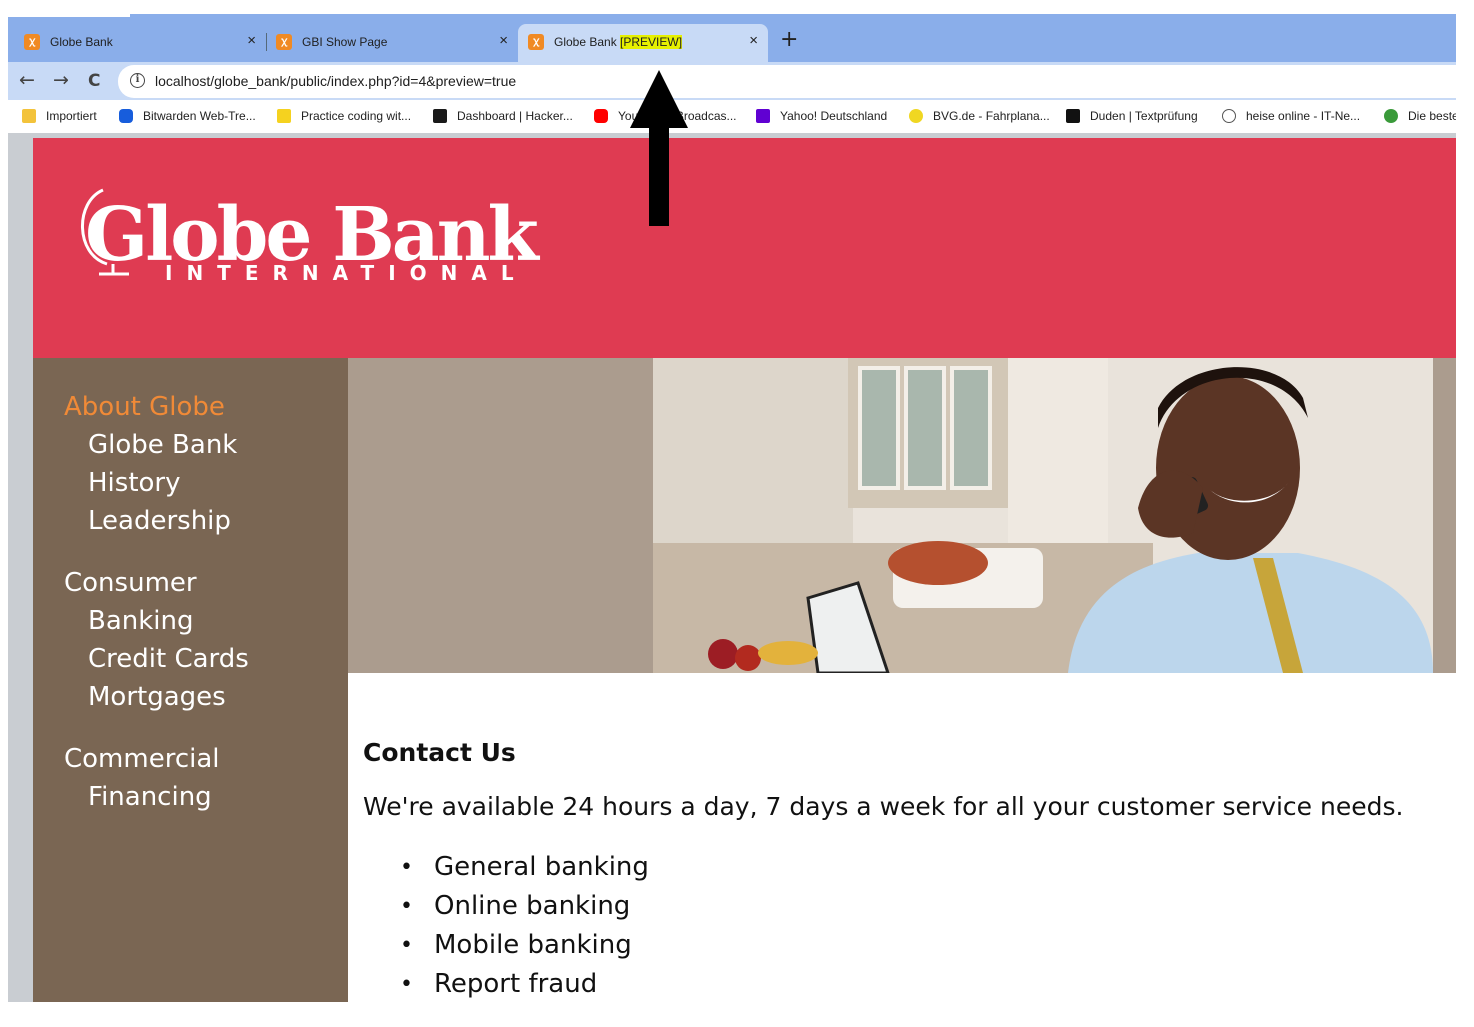  Describe the element at coordinates (312, 236) in the screenshot. I see `globe-bank-logo: Globe Bank INTERNATIONAL` at that location.